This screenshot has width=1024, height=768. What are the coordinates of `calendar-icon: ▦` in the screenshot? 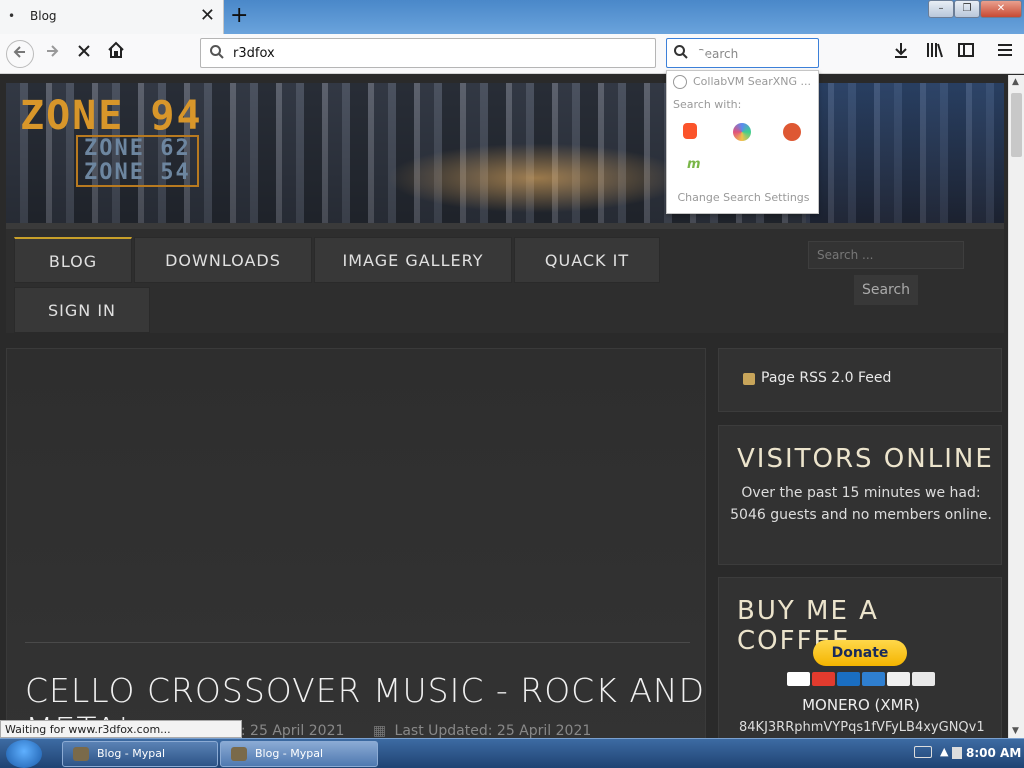 It's located at (379, 730).